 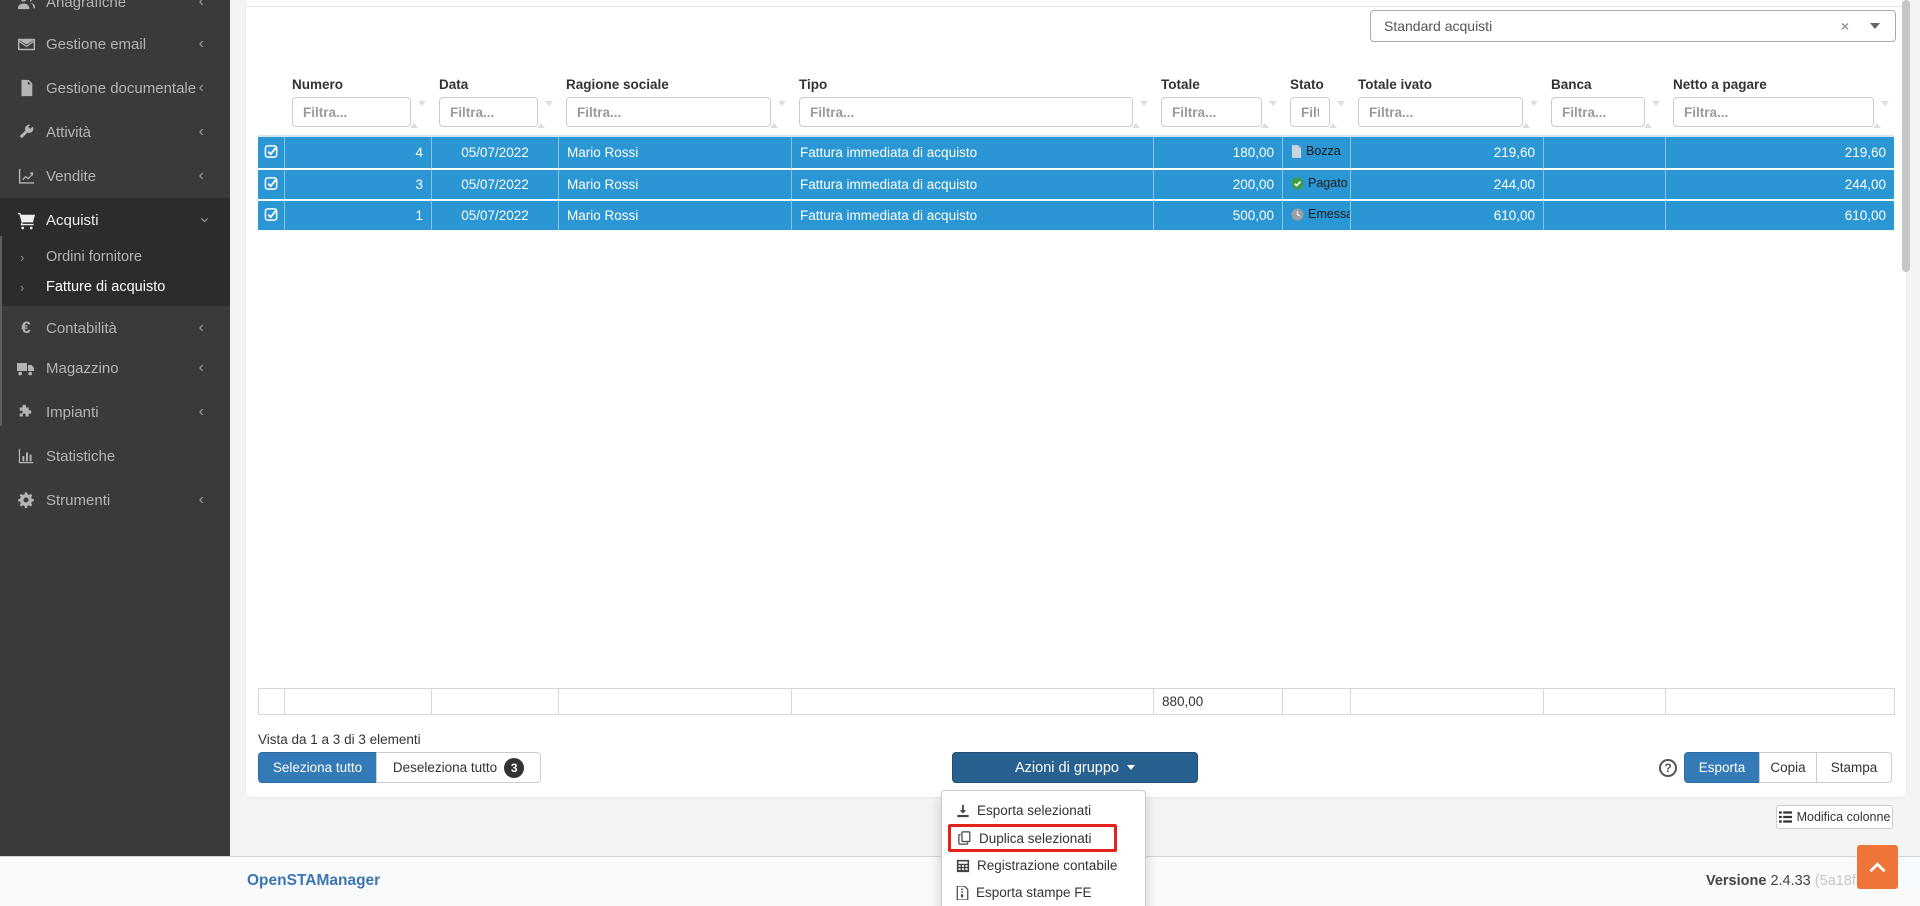 What do you see at coordinates (1854, 767) in the screenshot?
I see `print-button: Stampa` at bounding box center [1854, 767].